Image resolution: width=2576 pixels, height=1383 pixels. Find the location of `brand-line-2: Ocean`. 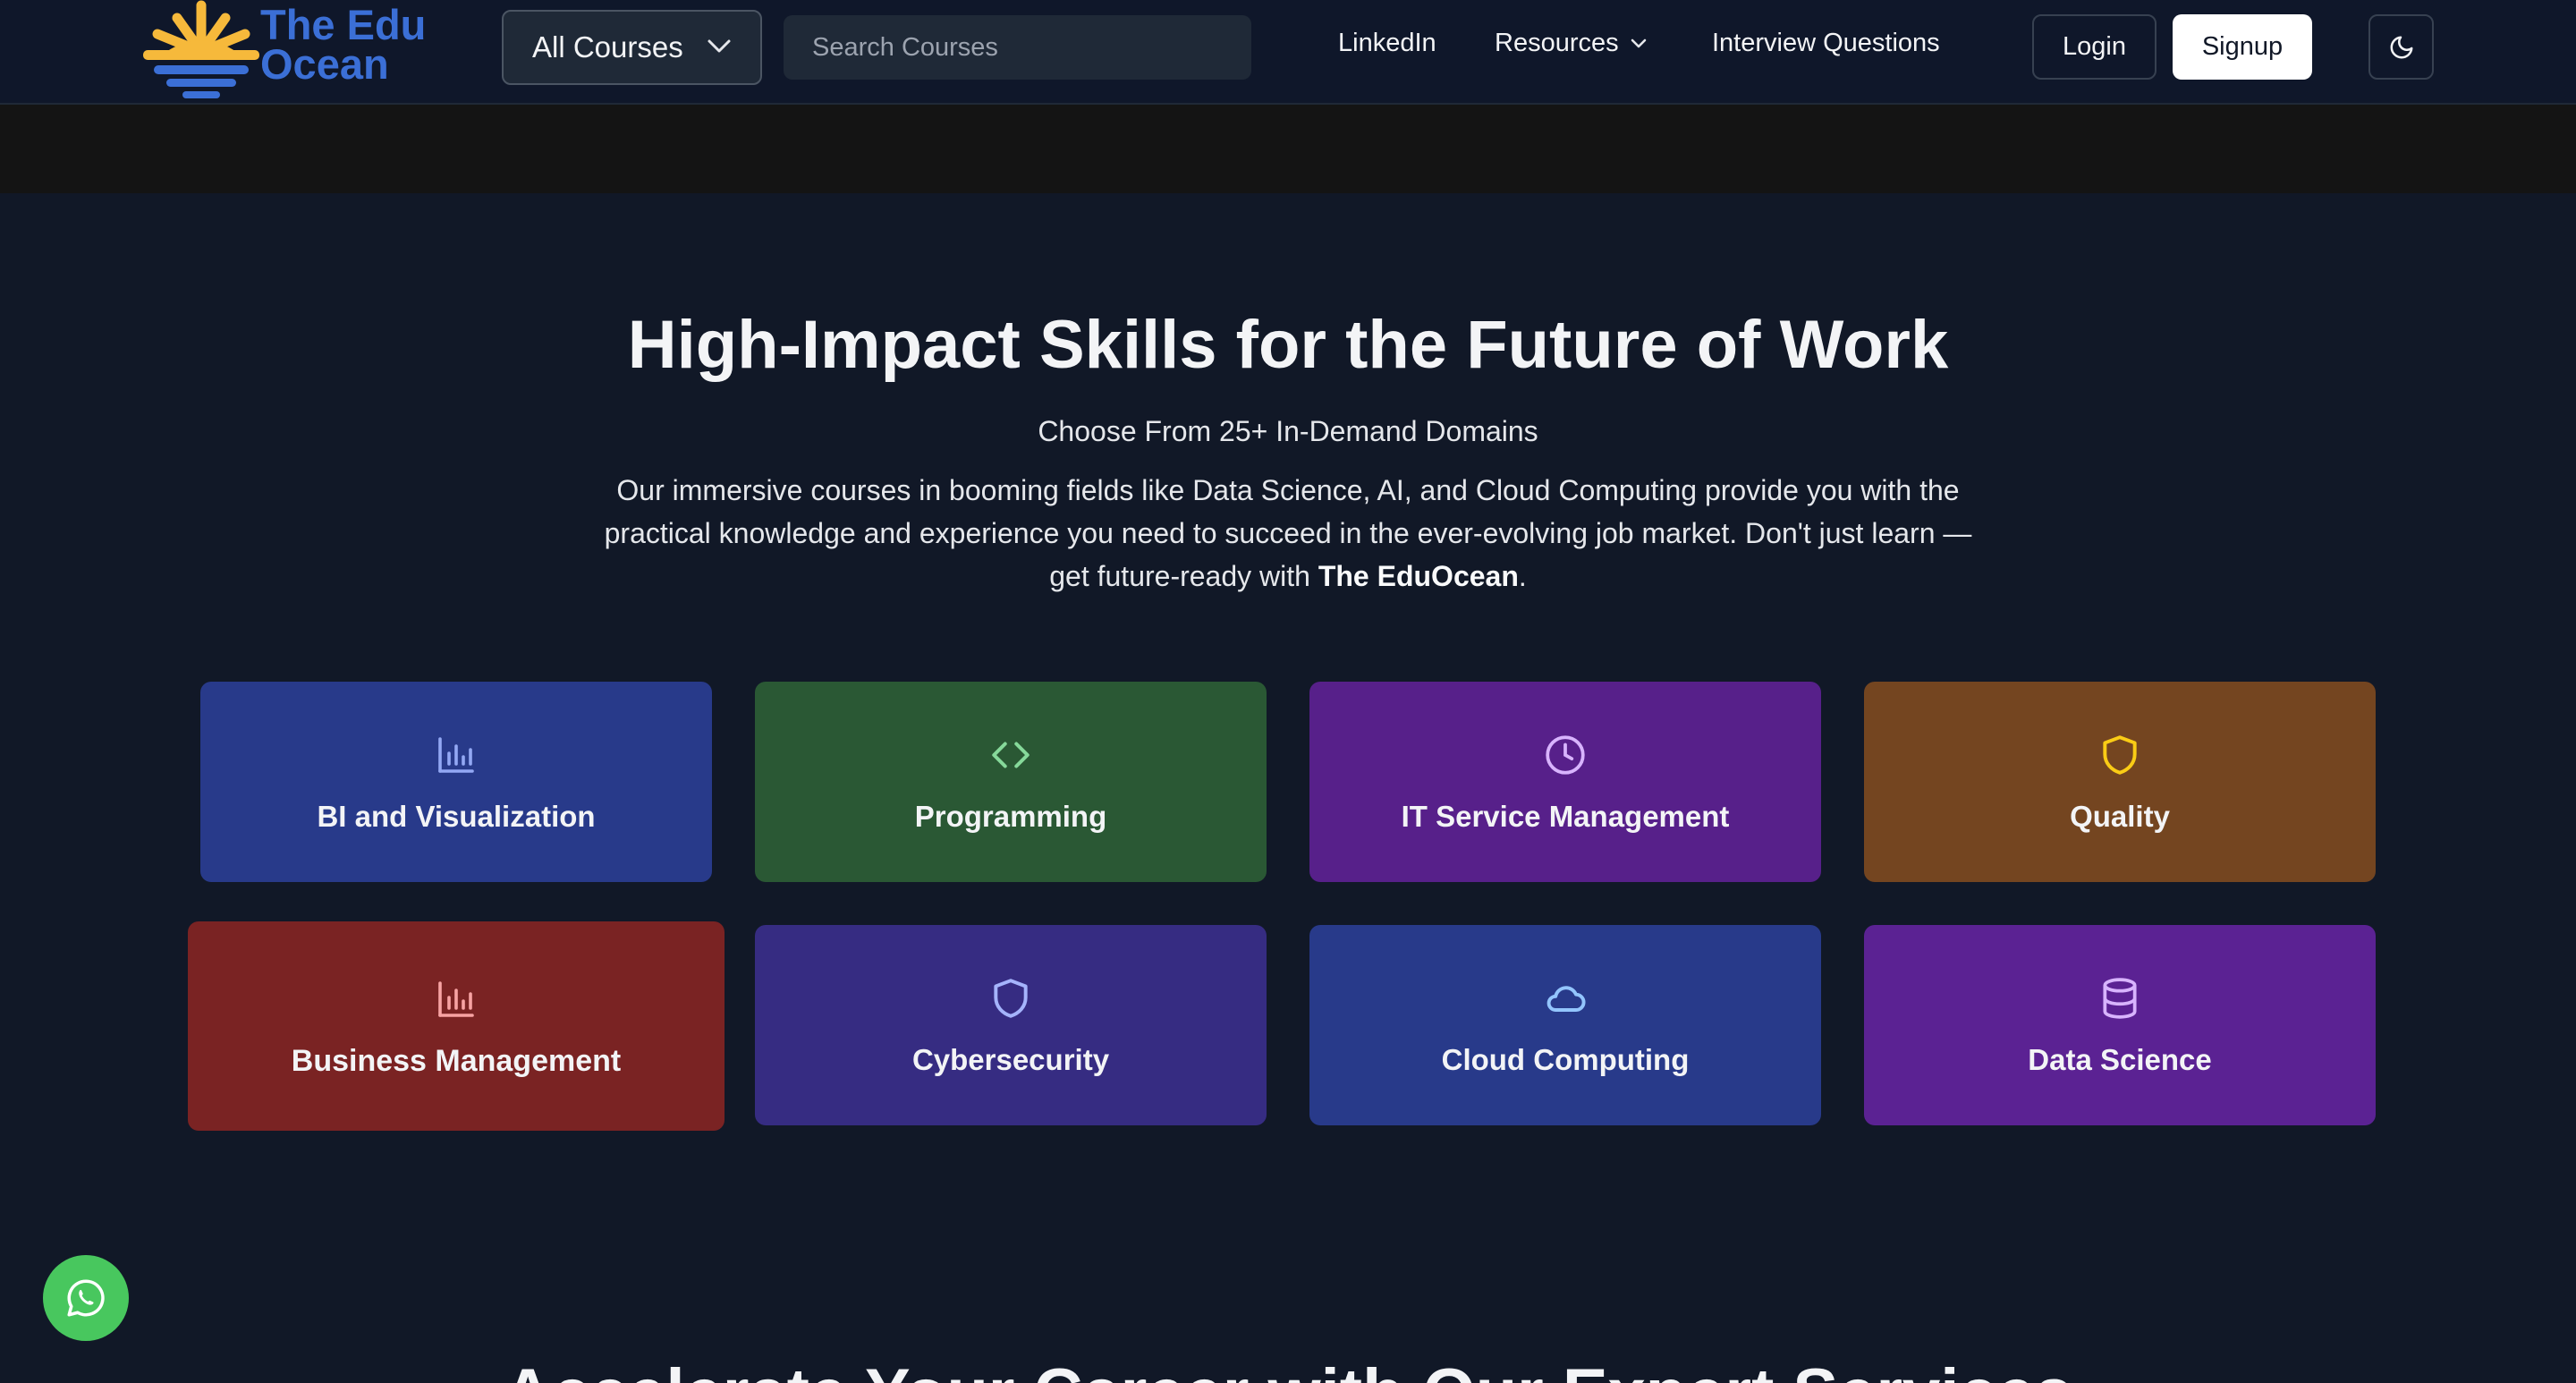

brand-line-2: Ocean is located at coordinates (324, 64).